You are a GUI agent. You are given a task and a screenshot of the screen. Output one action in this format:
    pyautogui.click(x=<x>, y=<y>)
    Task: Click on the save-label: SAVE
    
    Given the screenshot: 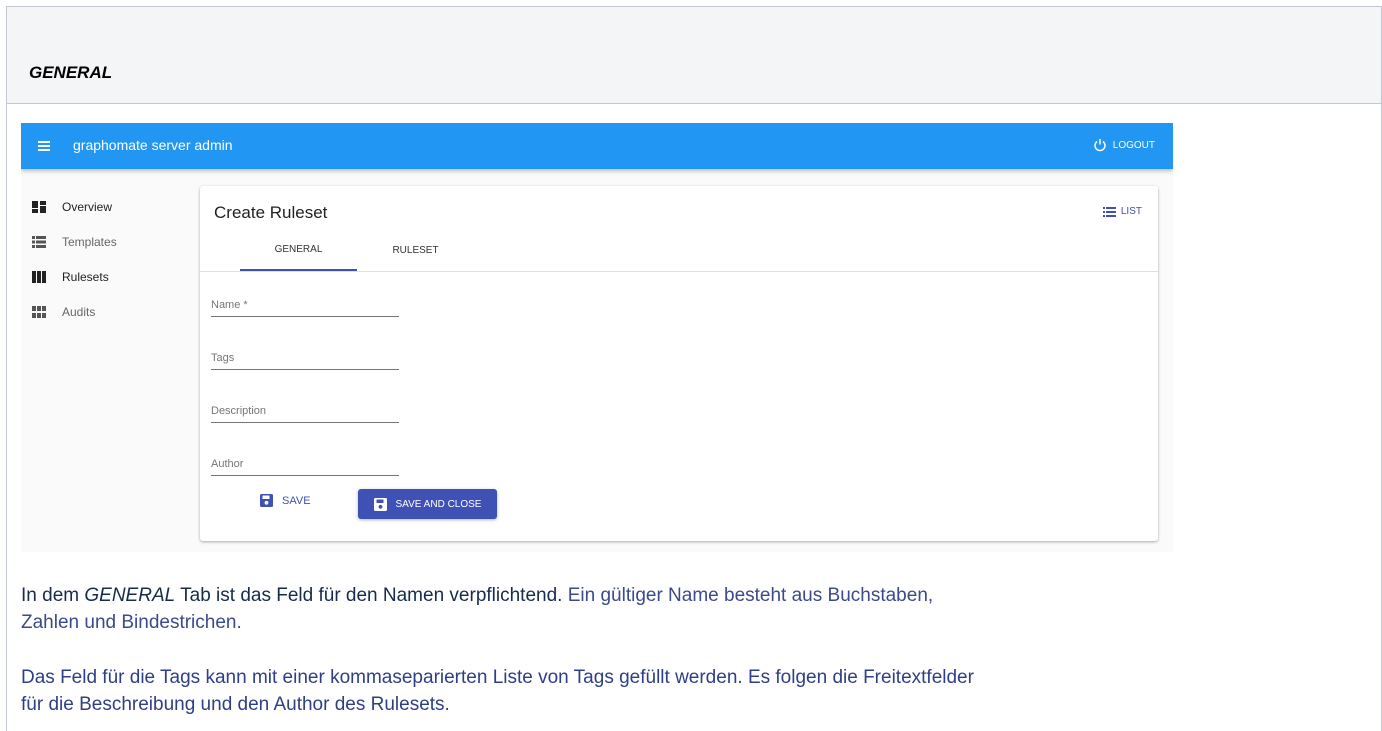 What is the action you would take?
    pyautogui.click(x=296, y=500)
    